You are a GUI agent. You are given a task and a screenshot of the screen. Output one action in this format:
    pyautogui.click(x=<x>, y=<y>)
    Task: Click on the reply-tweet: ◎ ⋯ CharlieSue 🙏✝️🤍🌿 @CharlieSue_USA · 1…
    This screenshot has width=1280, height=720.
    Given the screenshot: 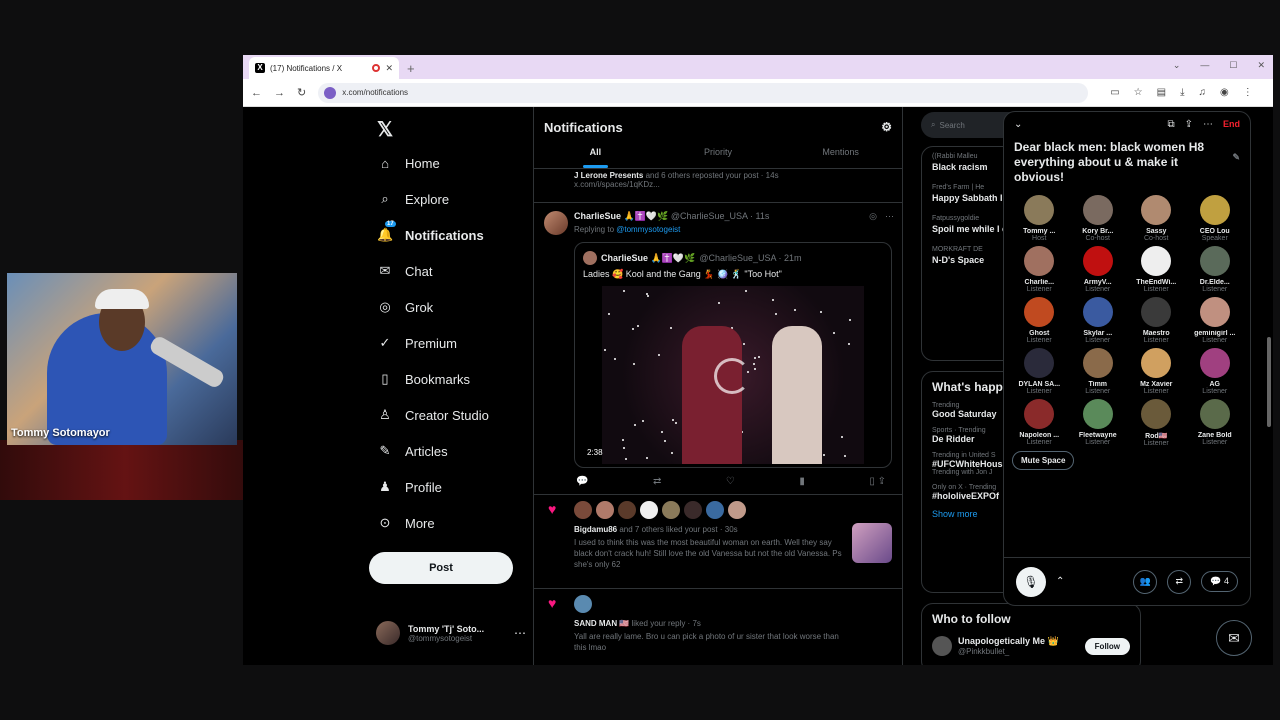 What is the action you would take?
    pyautogui.click(x=718, y=349)
    